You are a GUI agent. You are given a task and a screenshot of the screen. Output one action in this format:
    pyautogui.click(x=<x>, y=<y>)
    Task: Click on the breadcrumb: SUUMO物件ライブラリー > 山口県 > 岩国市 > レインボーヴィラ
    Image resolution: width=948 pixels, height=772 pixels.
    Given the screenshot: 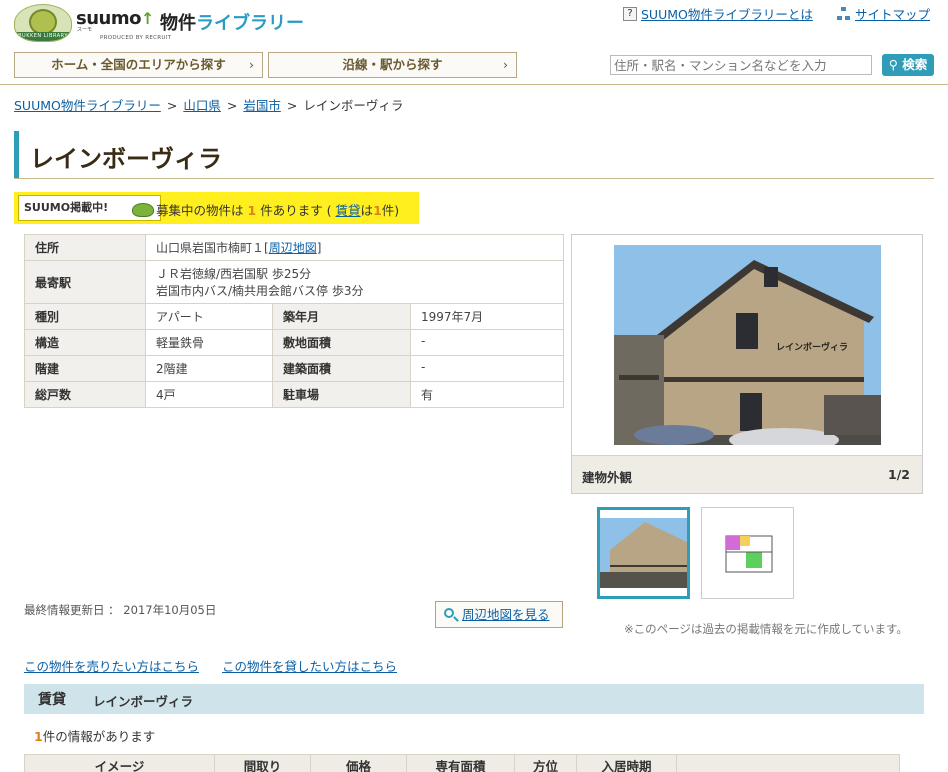 What is the action you would take?
    pyautogui.click(x=208, y=104)
    